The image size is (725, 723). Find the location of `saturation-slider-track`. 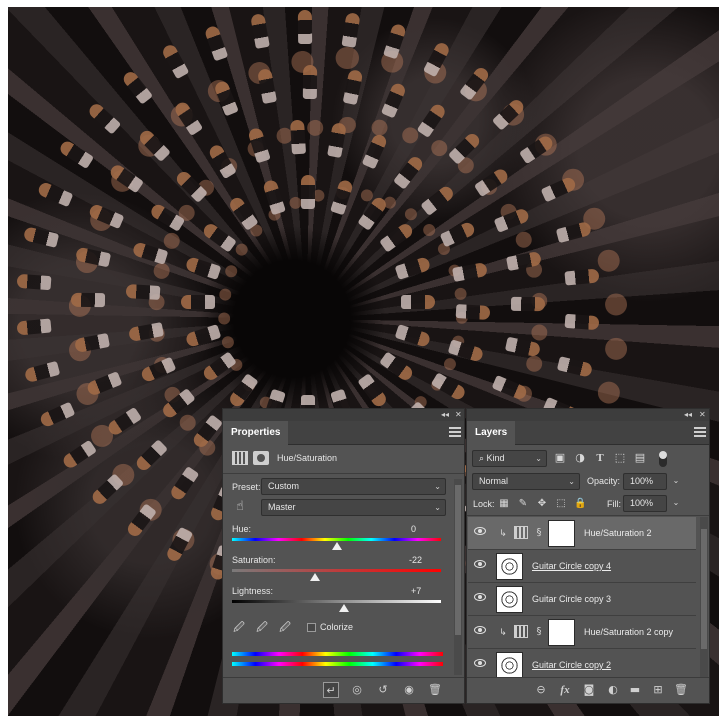

saturation-slider-track is located at coordinates (336, 570).